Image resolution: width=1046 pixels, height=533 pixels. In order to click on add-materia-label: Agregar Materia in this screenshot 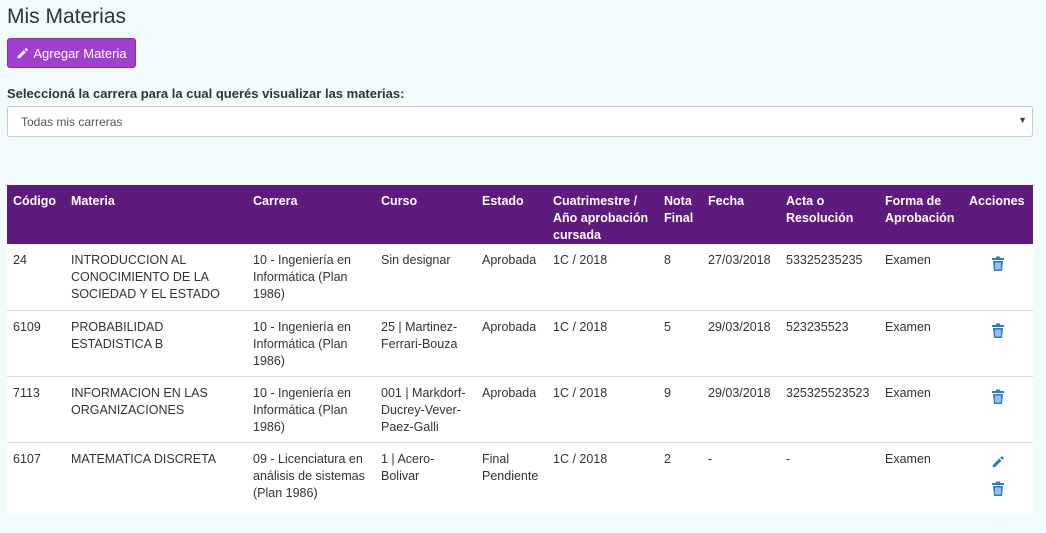, I will do `click(80, 53)`.